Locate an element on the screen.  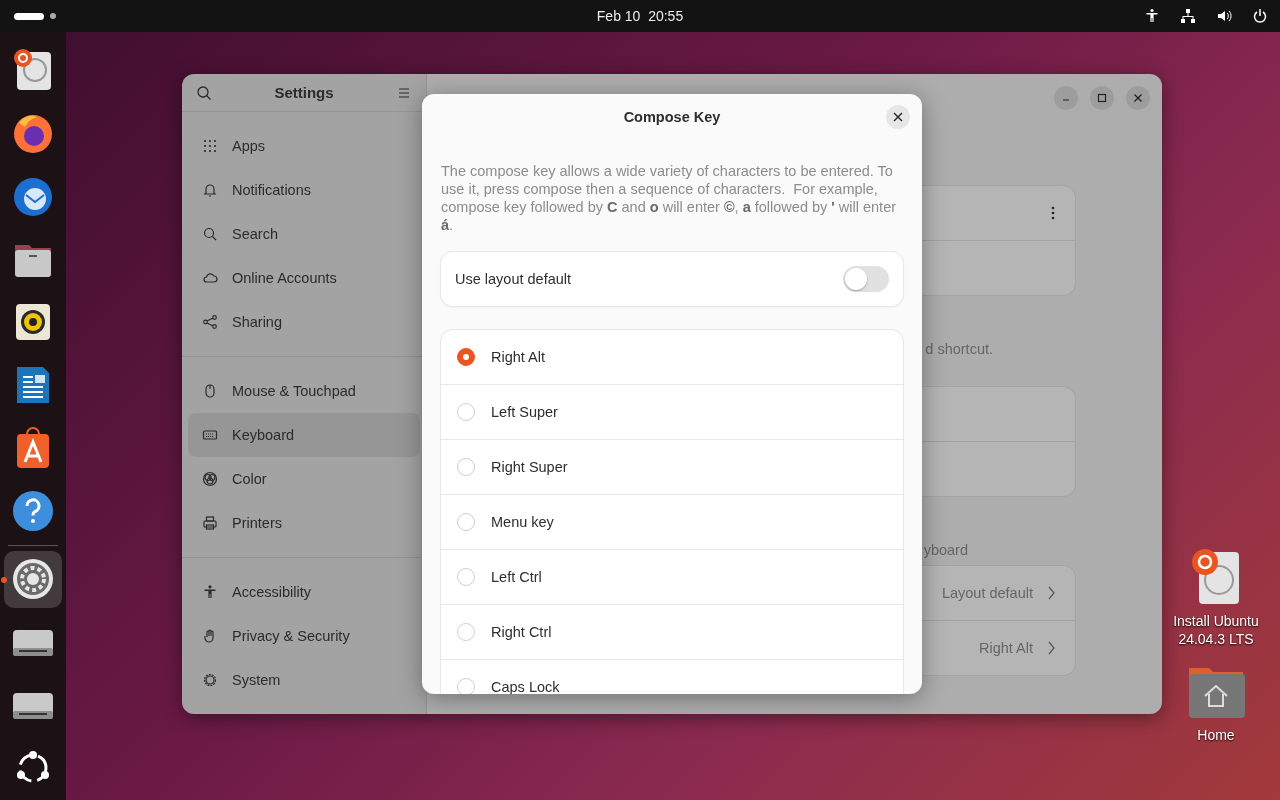
volume-icon is located at coordinates (1224, 16).